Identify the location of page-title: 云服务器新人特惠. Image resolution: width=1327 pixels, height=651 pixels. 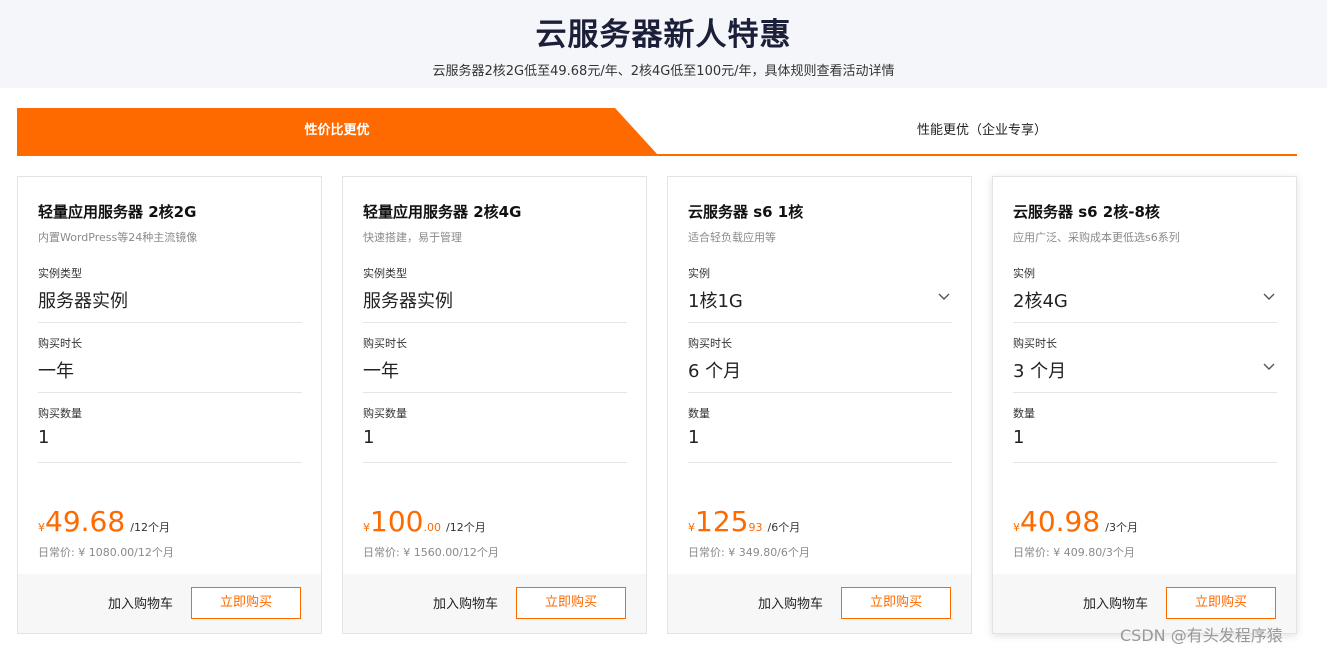
(663, 35).